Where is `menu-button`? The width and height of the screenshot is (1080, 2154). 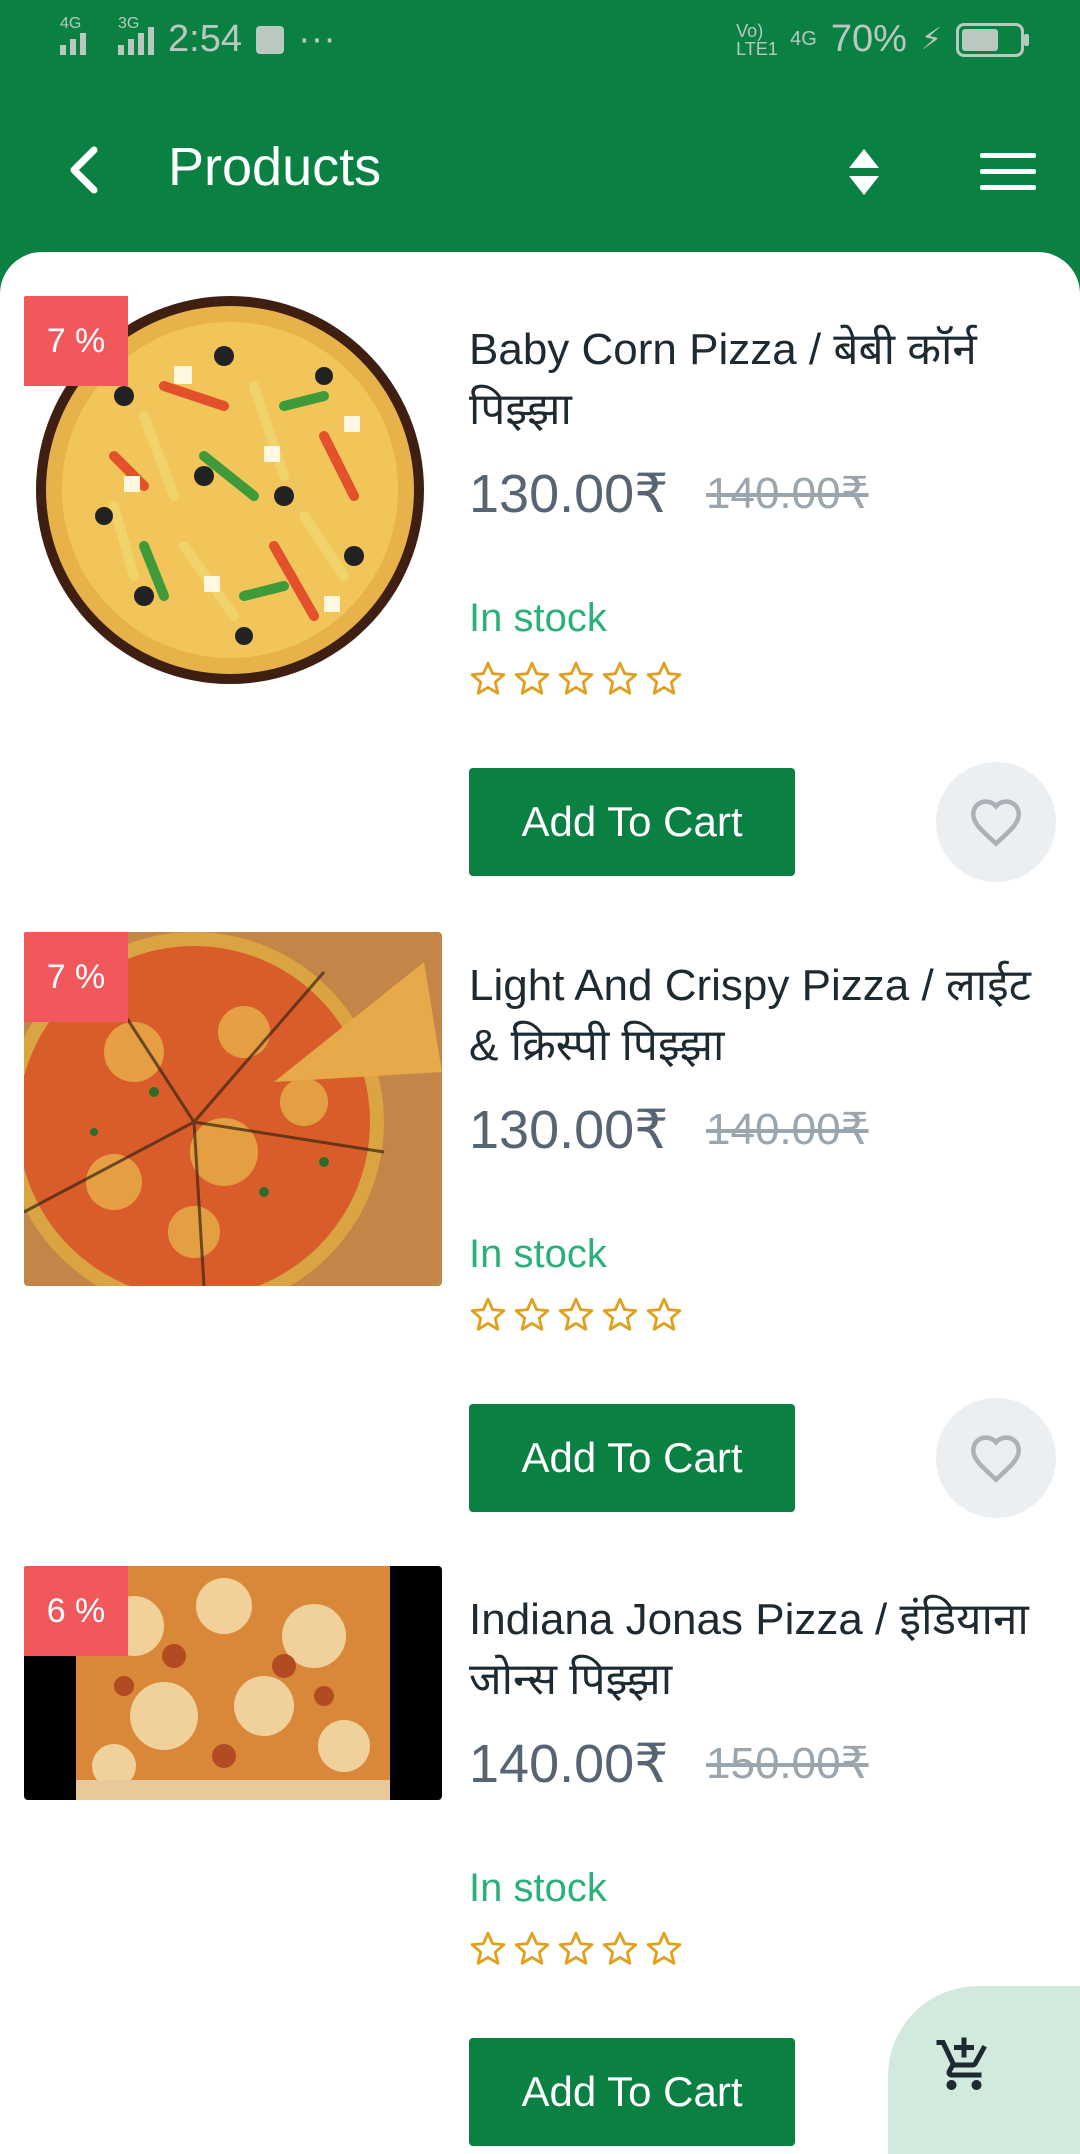 menu-button is located at coordinates (1008, 172).